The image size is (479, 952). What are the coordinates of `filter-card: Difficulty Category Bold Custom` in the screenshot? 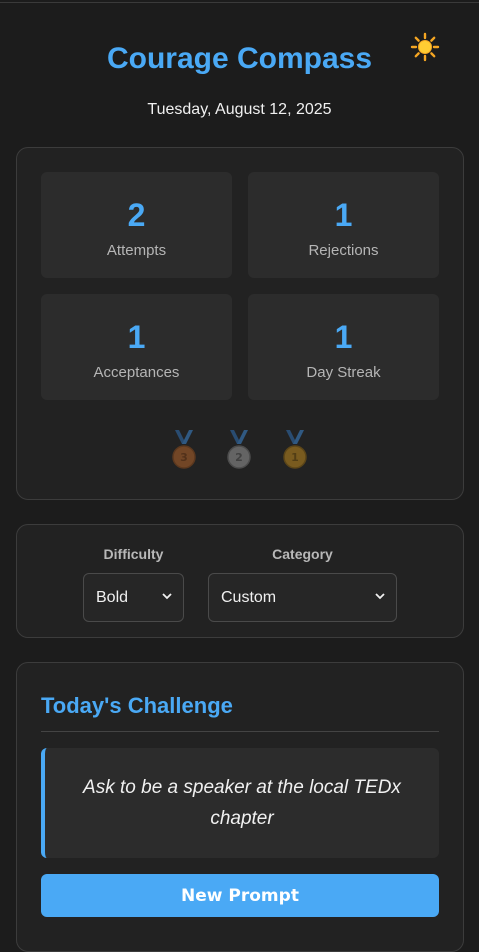 It's located at (240, 581).